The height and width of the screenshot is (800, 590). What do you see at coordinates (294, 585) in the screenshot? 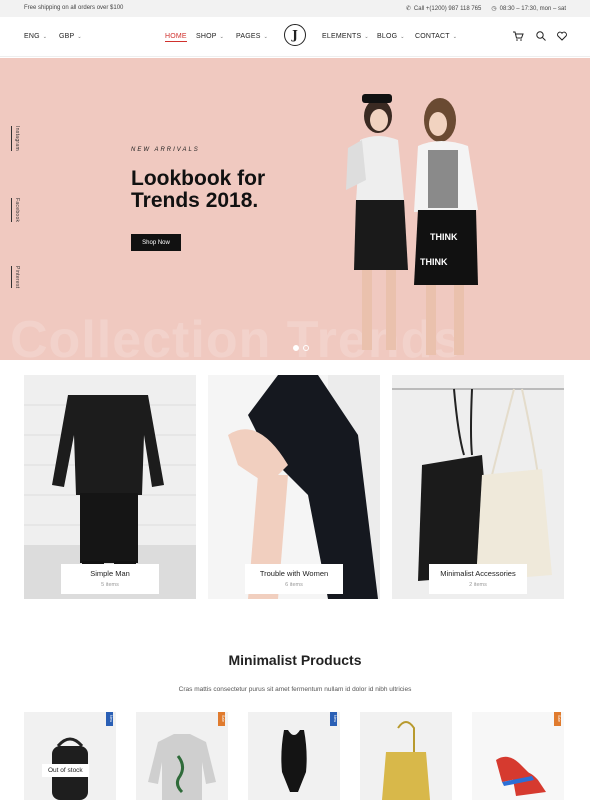
I see `category-count: 6 items` at bounding box center [294, 585].